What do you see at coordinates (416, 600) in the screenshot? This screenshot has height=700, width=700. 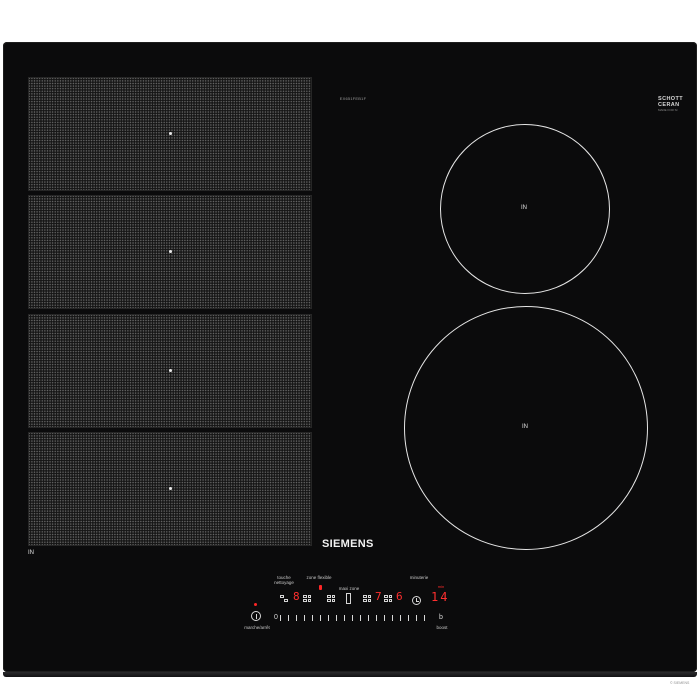 I see `timer-clock-icon` at bounding box center [416, 600].